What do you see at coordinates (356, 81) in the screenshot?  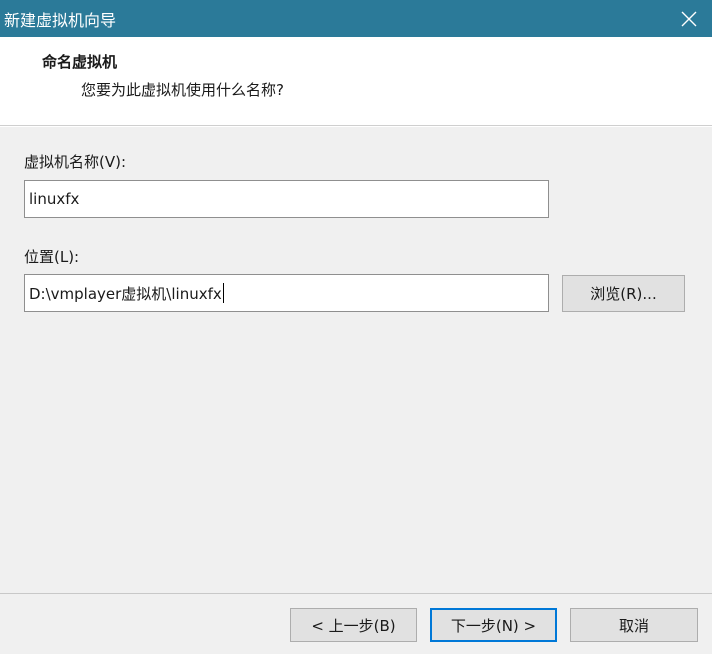 I see `wizard-header: 命名虚拟机 您要为此虚拟机使用什么名称?` at bounding box center [356, 81].